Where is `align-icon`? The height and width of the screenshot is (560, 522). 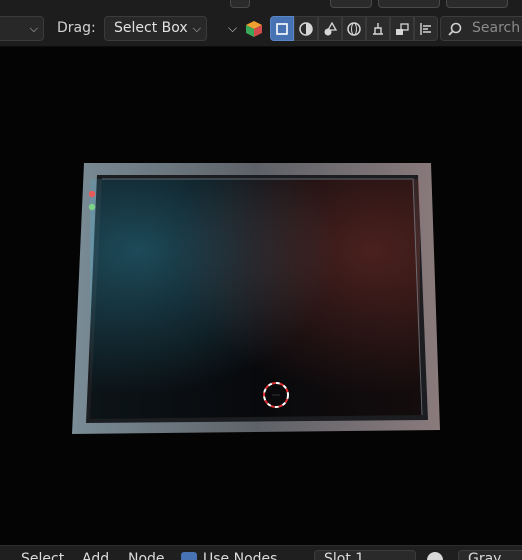
align-icon is located at coordinates (425, 28).